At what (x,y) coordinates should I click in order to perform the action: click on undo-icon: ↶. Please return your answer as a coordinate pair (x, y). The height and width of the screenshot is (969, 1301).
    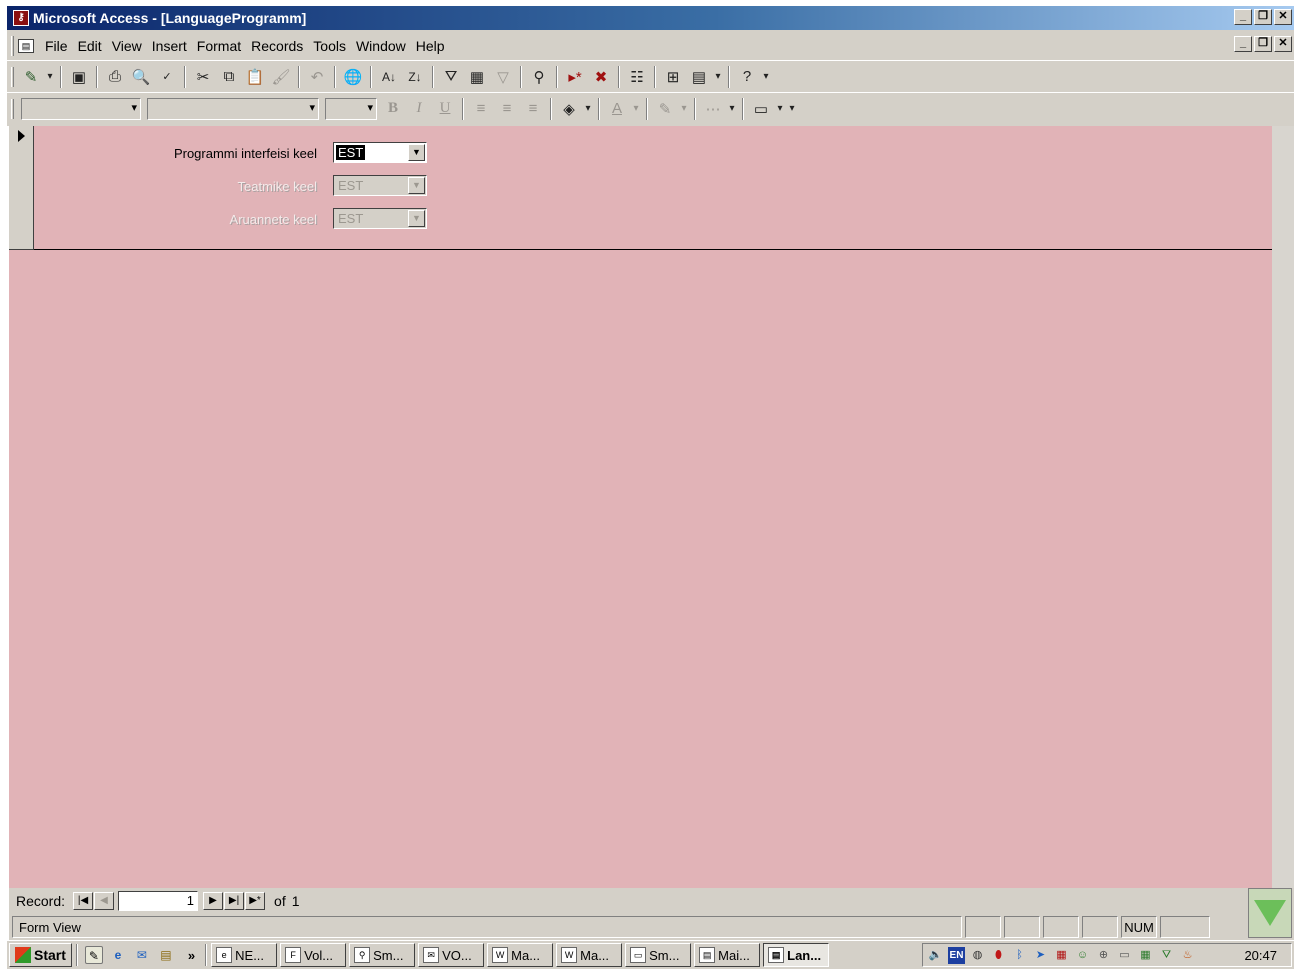
    Looking at the image, I should click on (317, 77).